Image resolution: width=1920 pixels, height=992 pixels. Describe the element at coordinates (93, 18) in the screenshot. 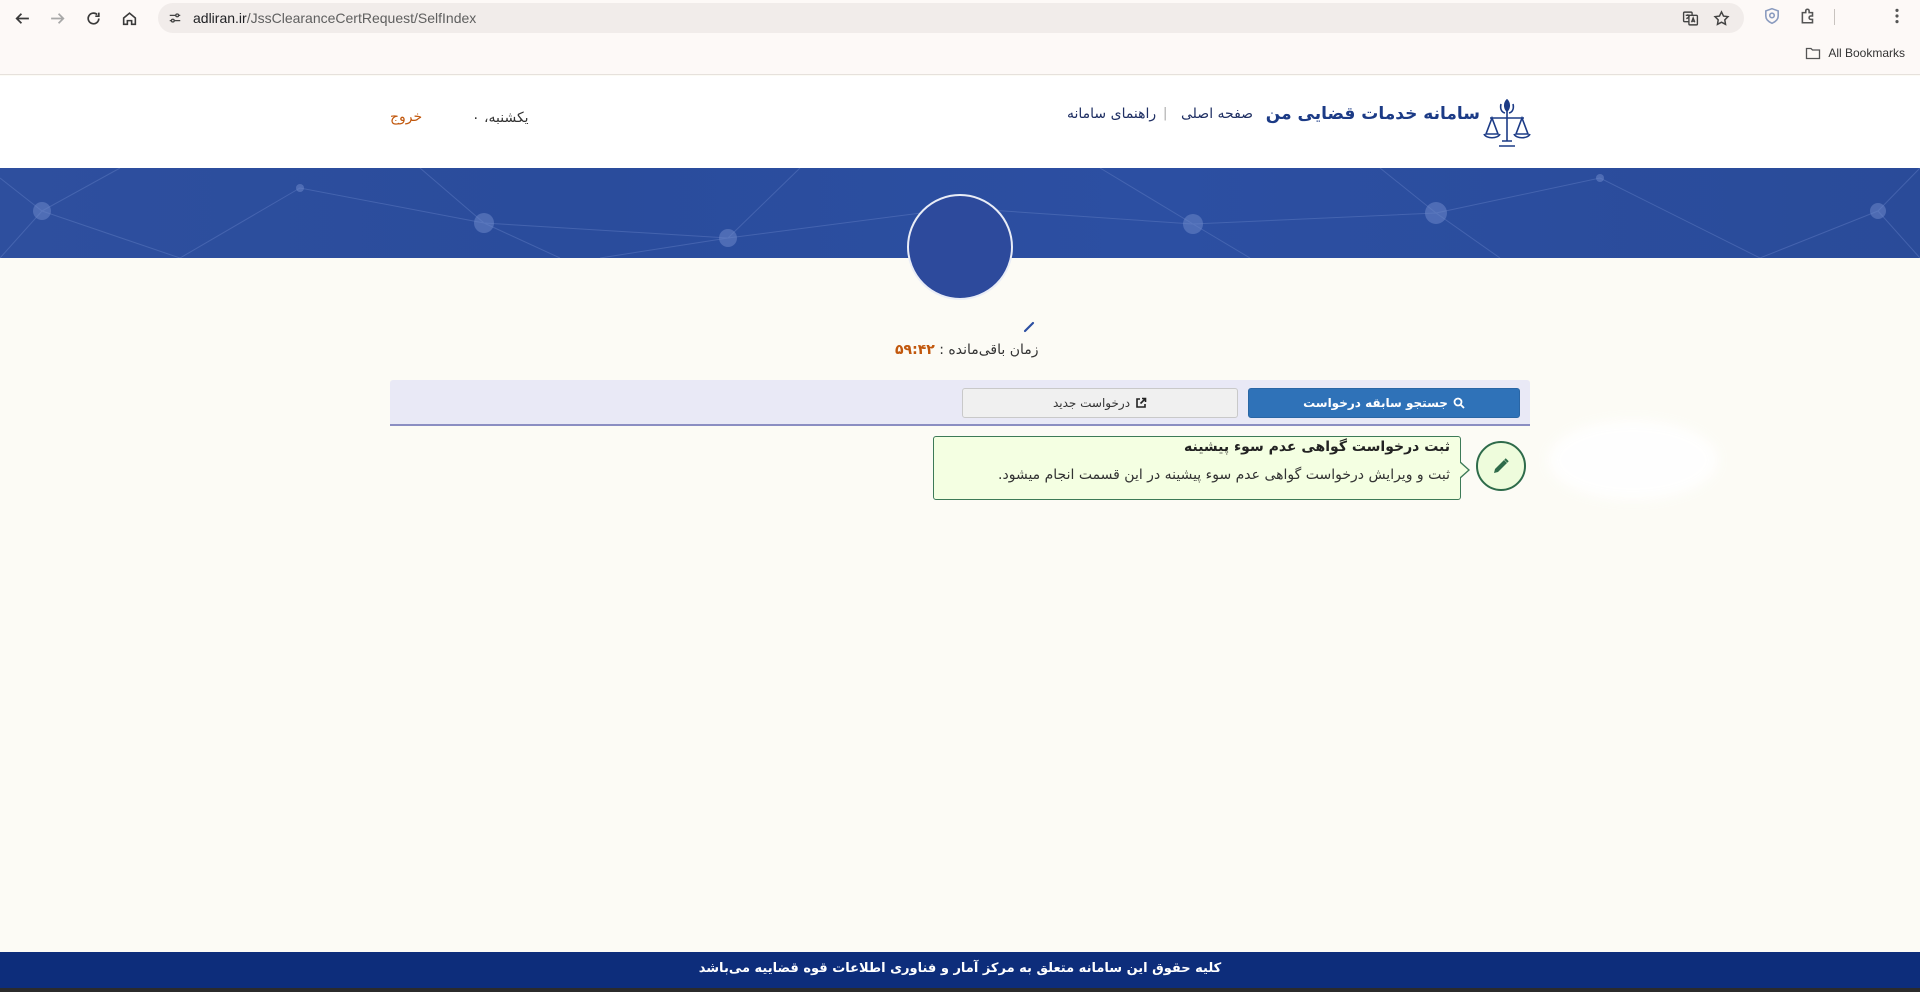

I see `reload-icon` at that location.